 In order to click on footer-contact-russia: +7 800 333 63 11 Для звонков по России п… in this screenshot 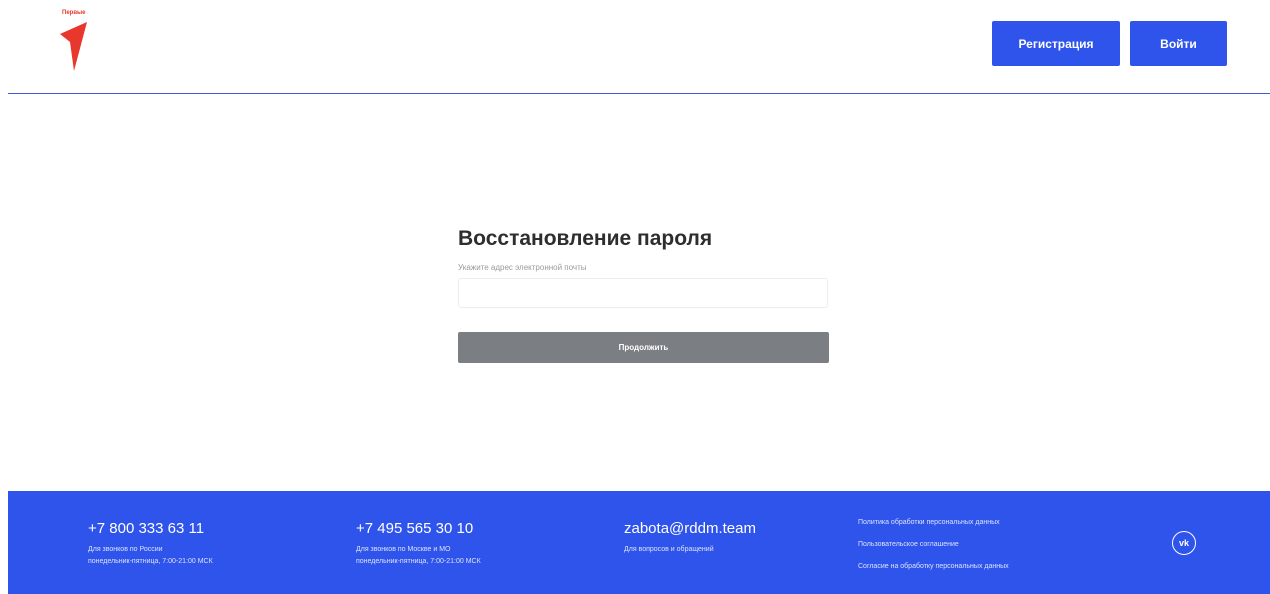, I will do `click(150, 544)`.